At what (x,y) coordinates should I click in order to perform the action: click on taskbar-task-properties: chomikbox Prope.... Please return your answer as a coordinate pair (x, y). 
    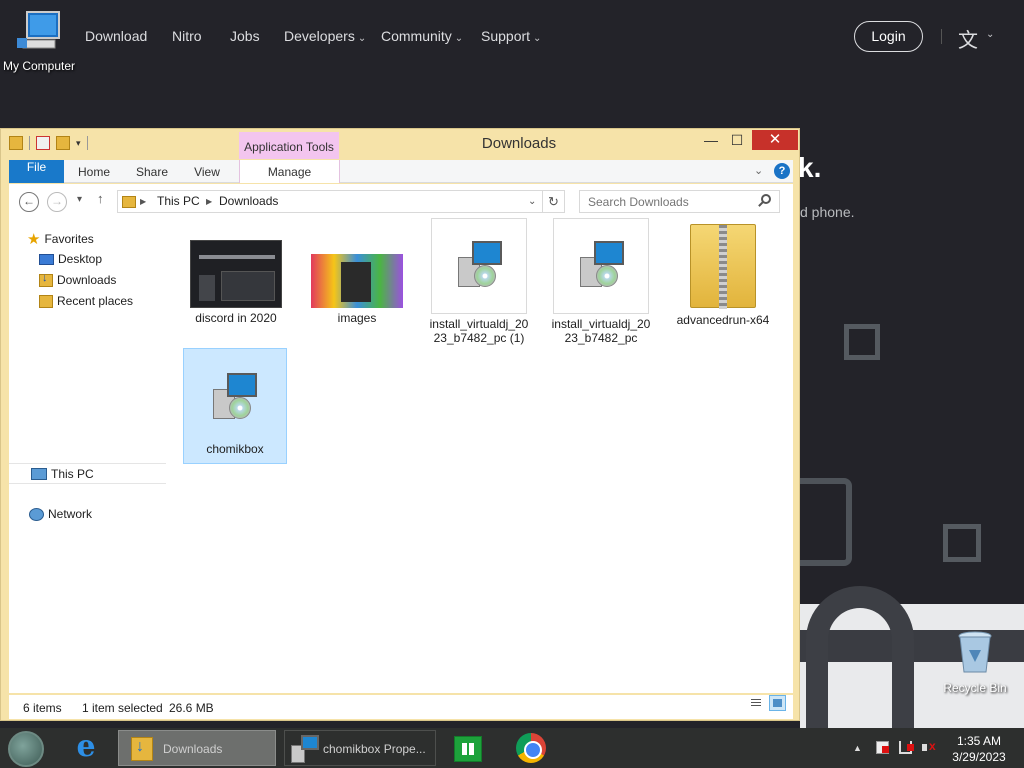
    Looking at the image, I should click on (360, 748).